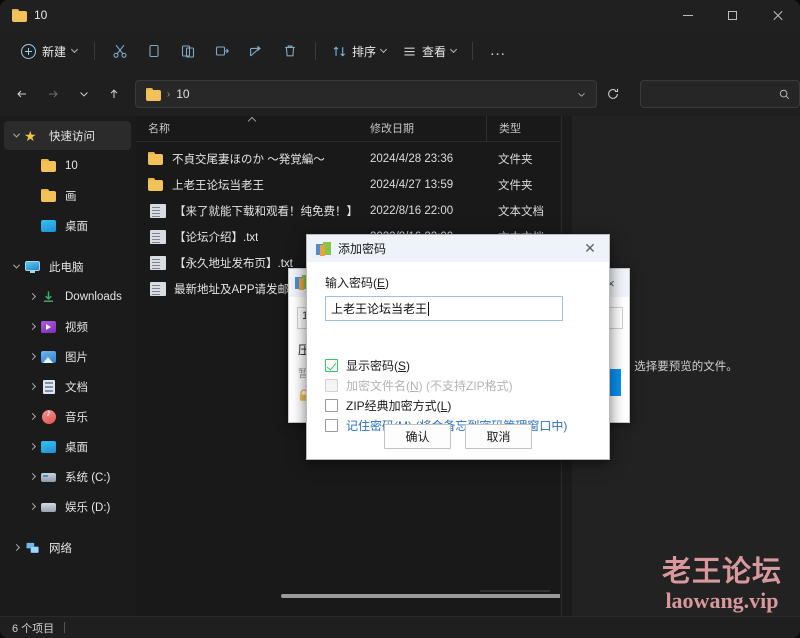  I want to click on sidebar-item-label: 音乐, so click(76, 417).